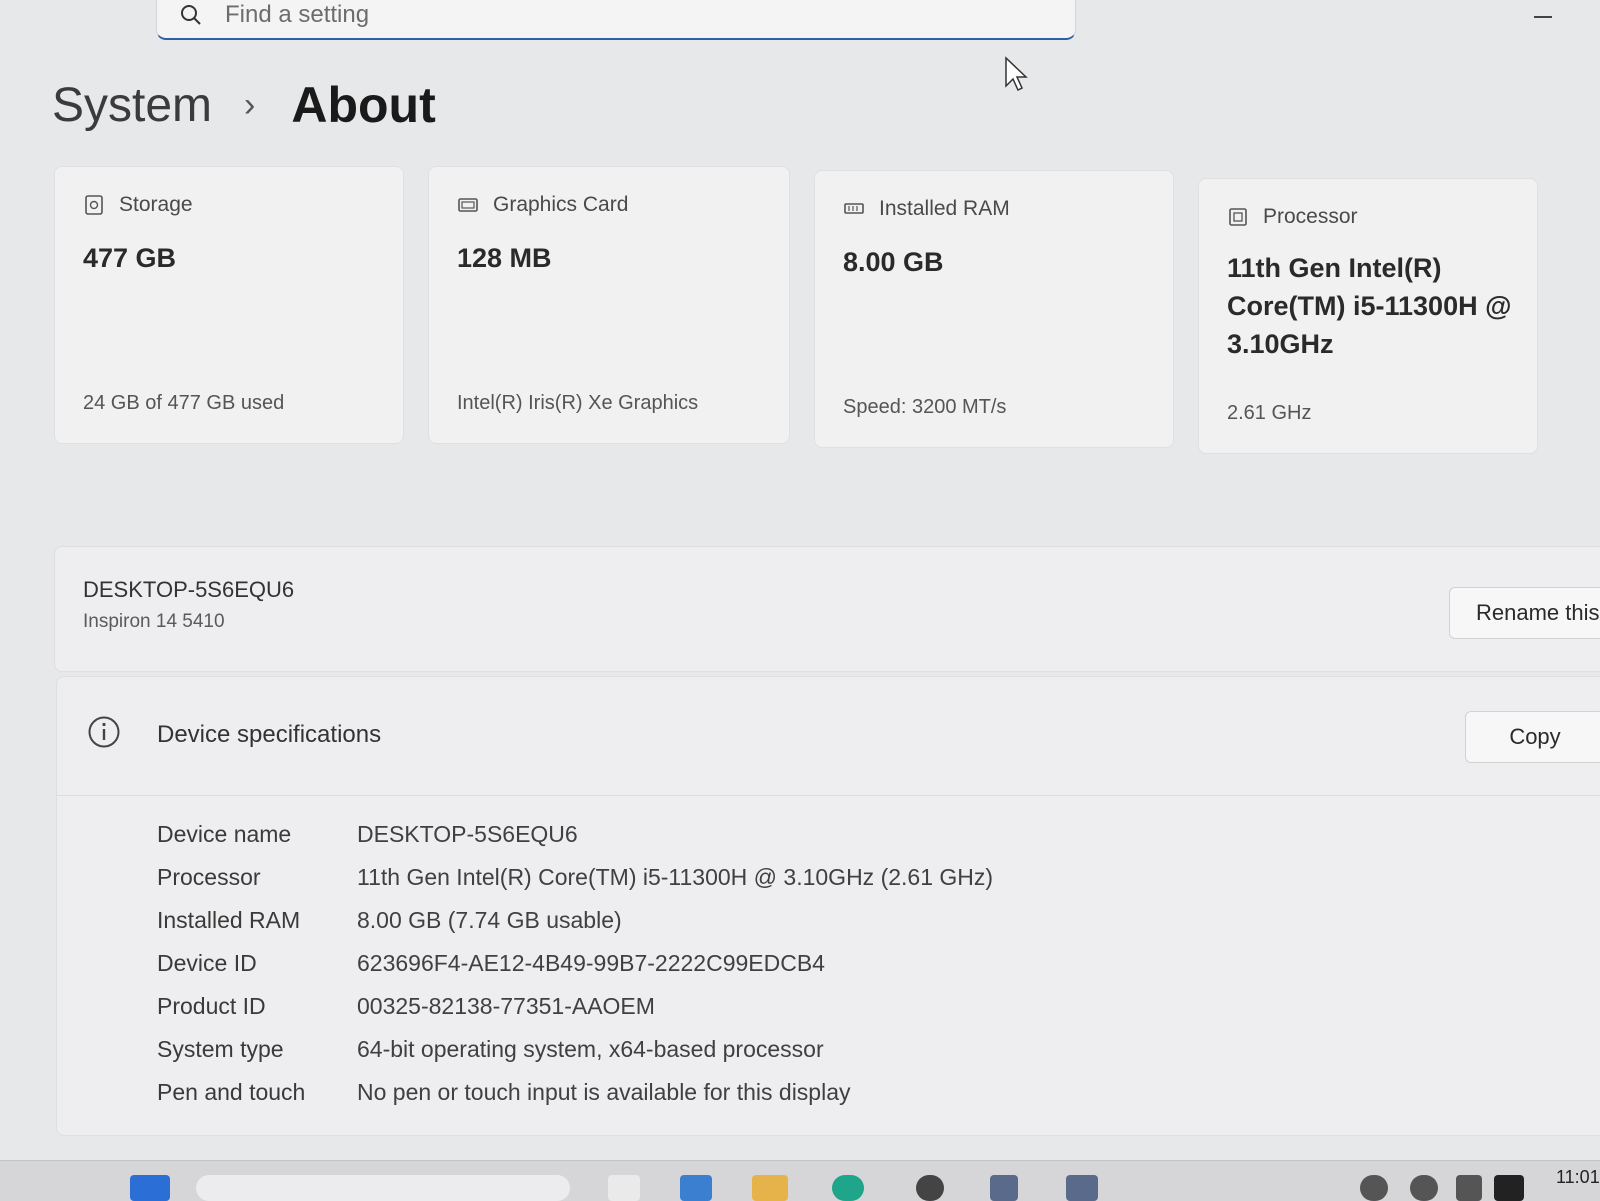  What do you see at coordinates (211, 1006) in the screenshot?
I see `spec-key: Product ID` at bounding box center [211, 1006].